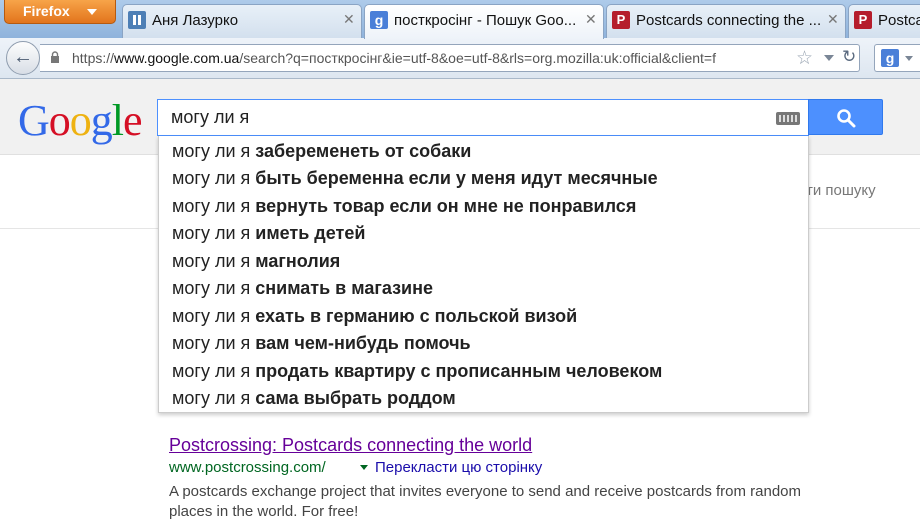 Image resolution: width=920 pixels, height=522 pixels. Describe the element at coordinates (210, 117) in the screenshot. I see `search-query: могу ли я` at that location.